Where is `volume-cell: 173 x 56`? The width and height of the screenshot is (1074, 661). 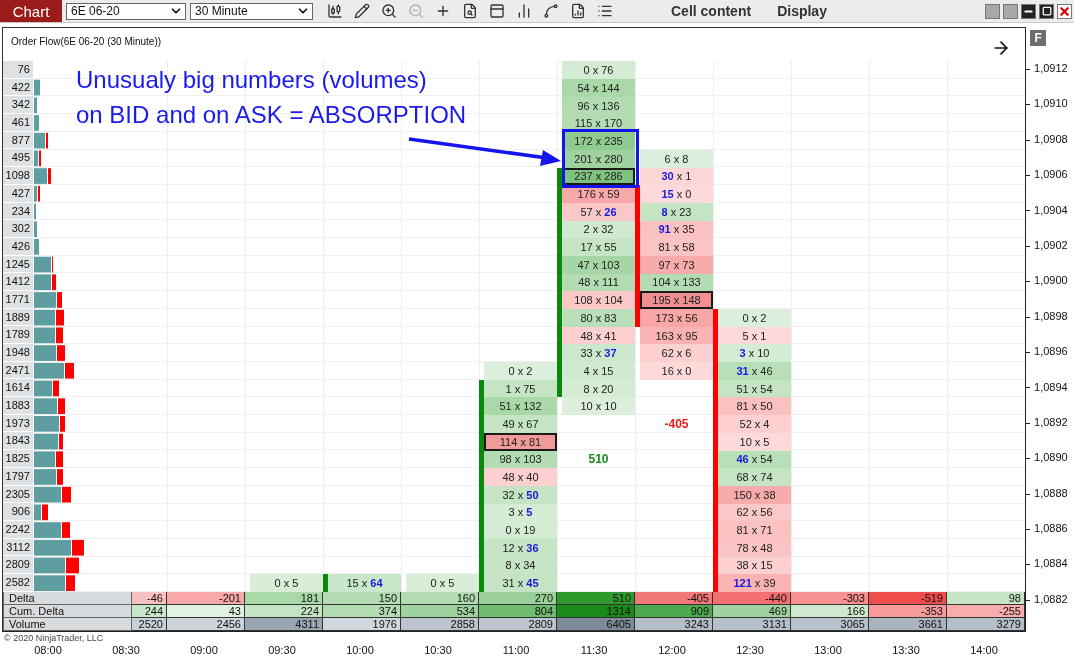 volume-cell: 173 x 56 is located at coordinates (676, 318).